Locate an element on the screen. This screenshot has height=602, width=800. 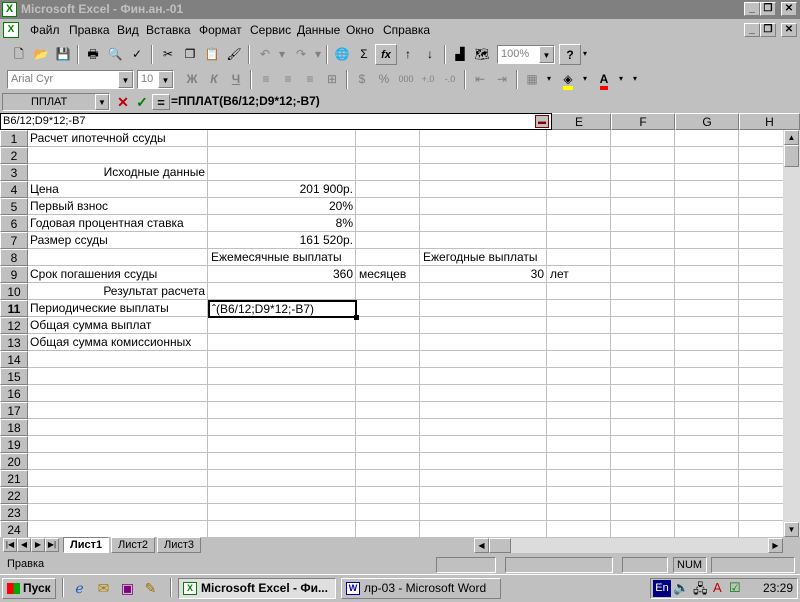
sort-descending-icon: ↓ is located at coordinates (430, 54).